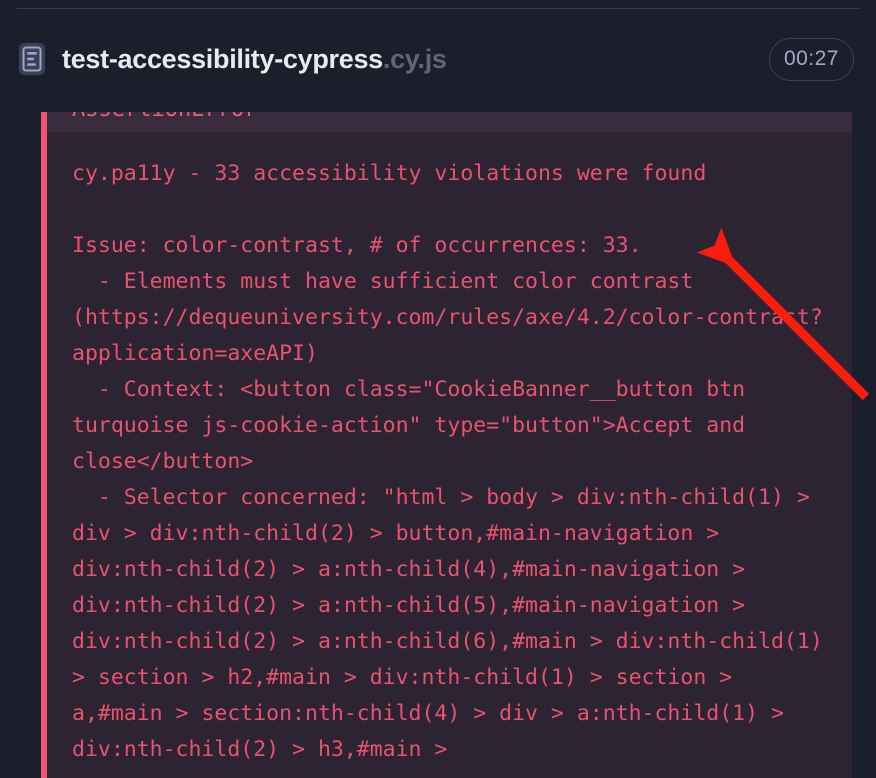 The image size is (876, 778). I want to click on page-title: test-accessibility-cypress.cy.js, so click(254, 58).